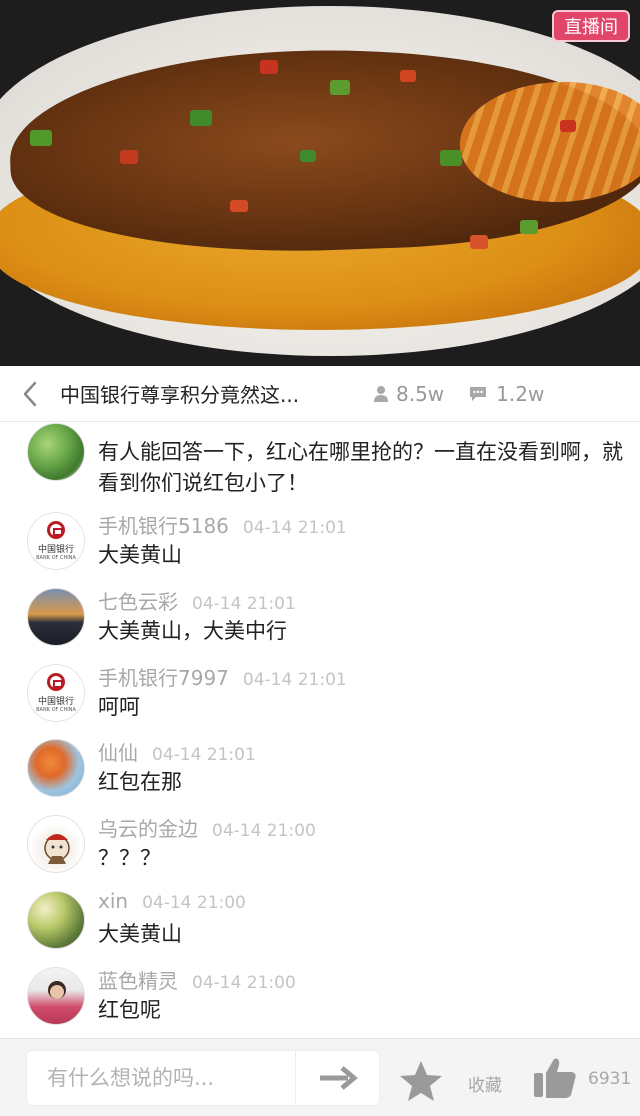 This screenshot has width=640, height=1116. I want to click on comment-username: 手机银行5186, so click(163, 526).